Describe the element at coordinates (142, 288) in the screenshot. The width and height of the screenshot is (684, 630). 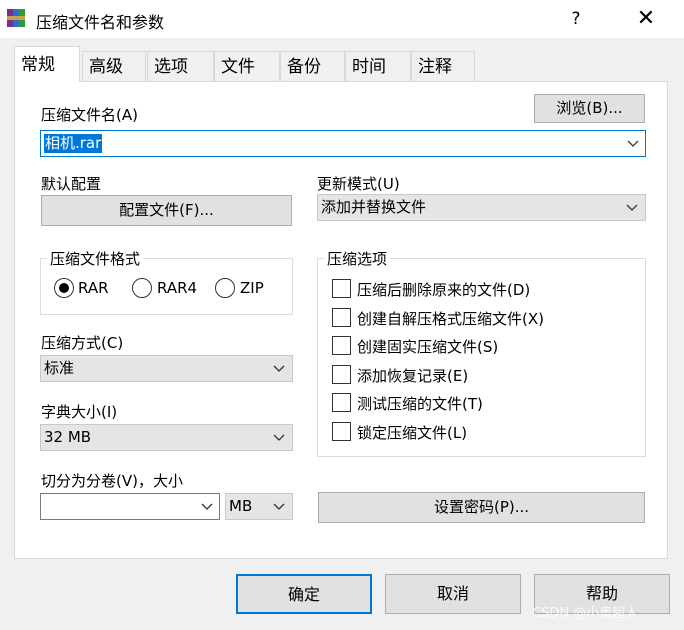
I see `radio-rar4` at that location.